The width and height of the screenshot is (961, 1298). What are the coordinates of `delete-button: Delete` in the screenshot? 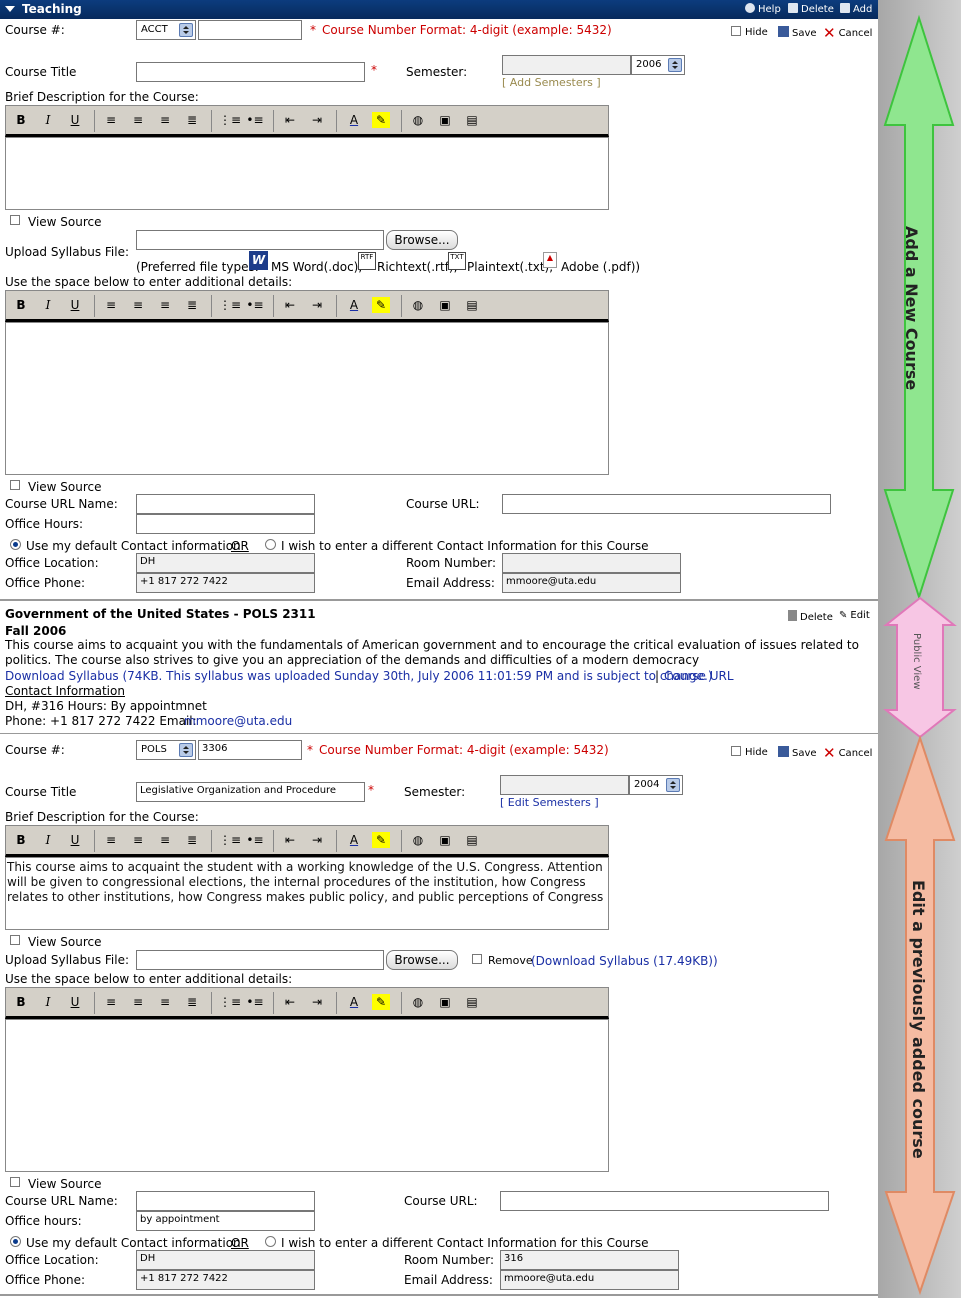 It's located at (811, 9).